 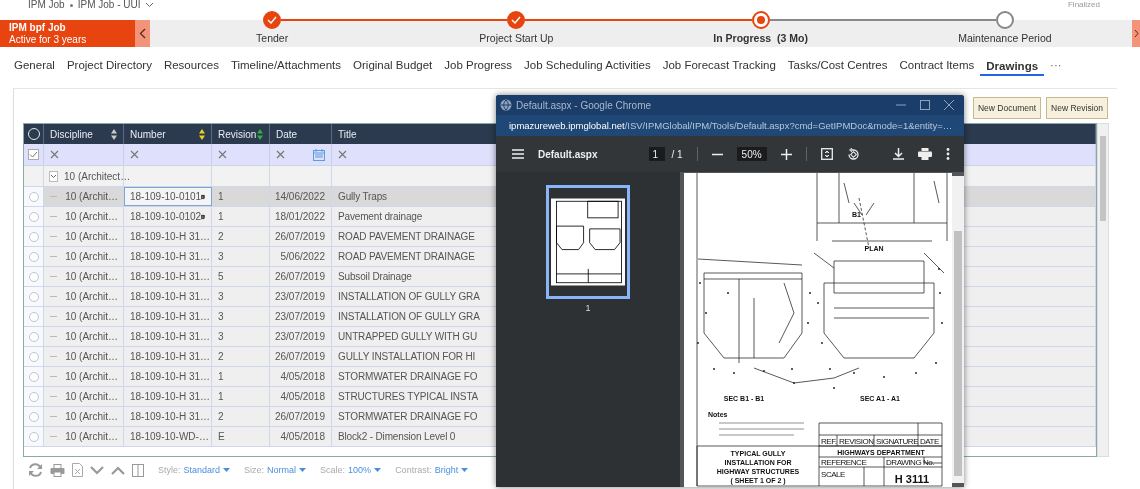 I want to click on table-cell: UNTRAPPED GULLY WITH GU, so click(x=407, y=336).